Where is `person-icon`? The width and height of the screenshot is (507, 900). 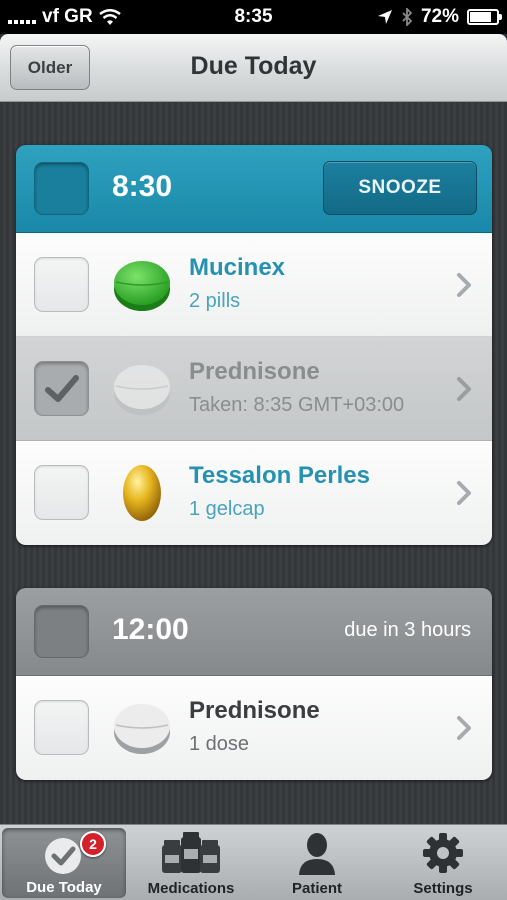
person-icon is located at coordinates (317, 854).